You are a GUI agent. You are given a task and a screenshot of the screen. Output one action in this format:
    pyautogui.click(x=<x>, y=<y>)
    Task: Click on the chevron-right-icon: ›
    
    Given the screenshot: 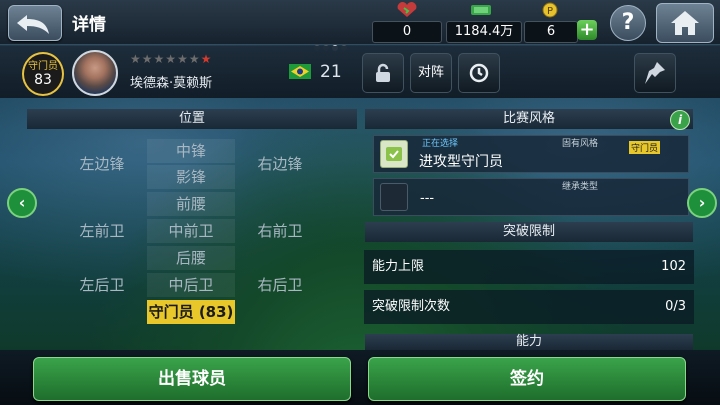 What is the action you would take?
    pyautogui.click(x=702, y=202)
    